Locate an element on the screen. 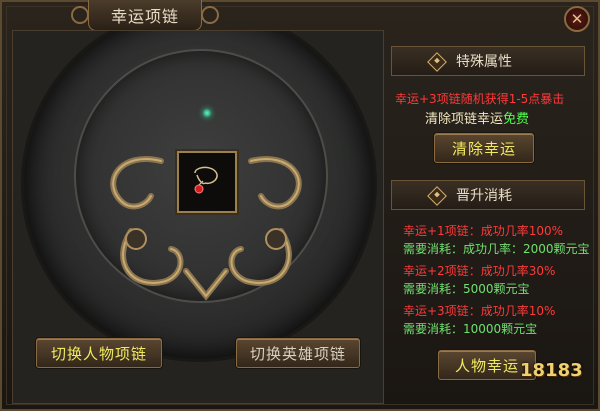 This screenshot has height=411, width=600. upgrade-row-cost: 需要消耗：成功几率：2000颗元宝 is located at coordinates (496, 249).